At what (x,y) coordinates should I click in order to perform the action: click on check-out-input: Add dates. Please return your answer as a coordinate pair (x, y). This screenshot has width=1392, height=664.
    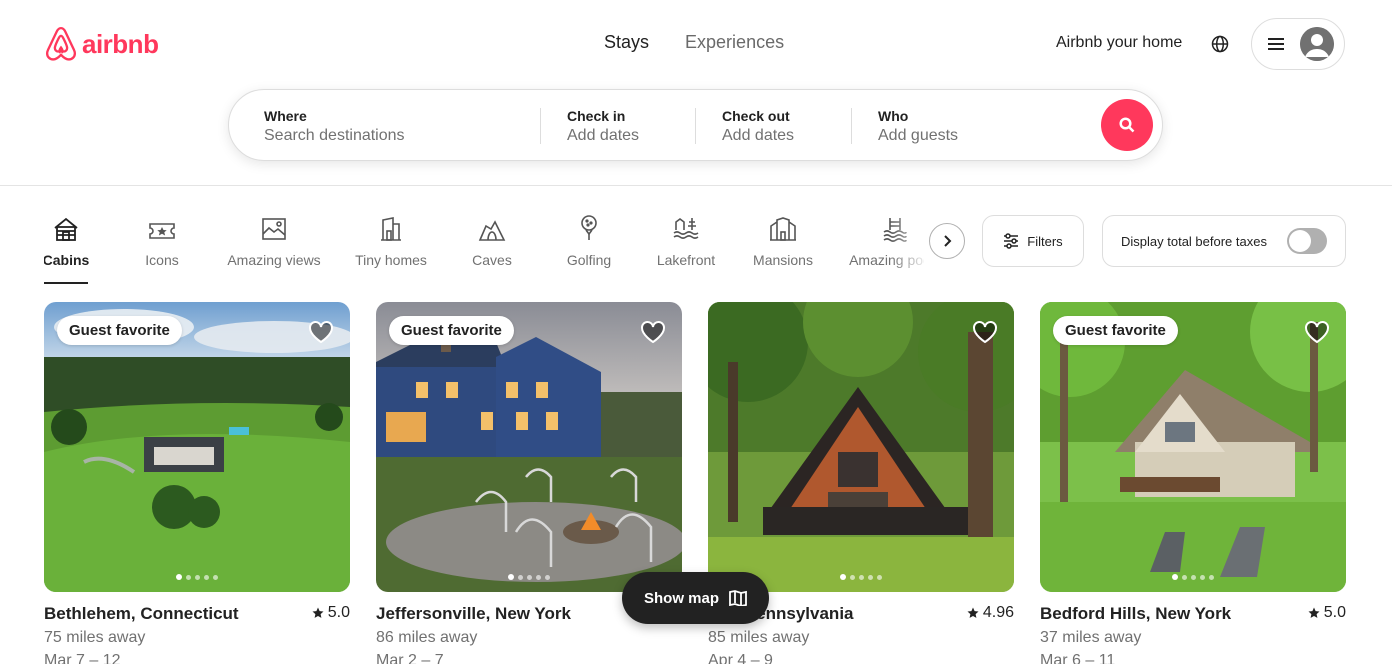
    Looking at the image, I should click on (782, 136).